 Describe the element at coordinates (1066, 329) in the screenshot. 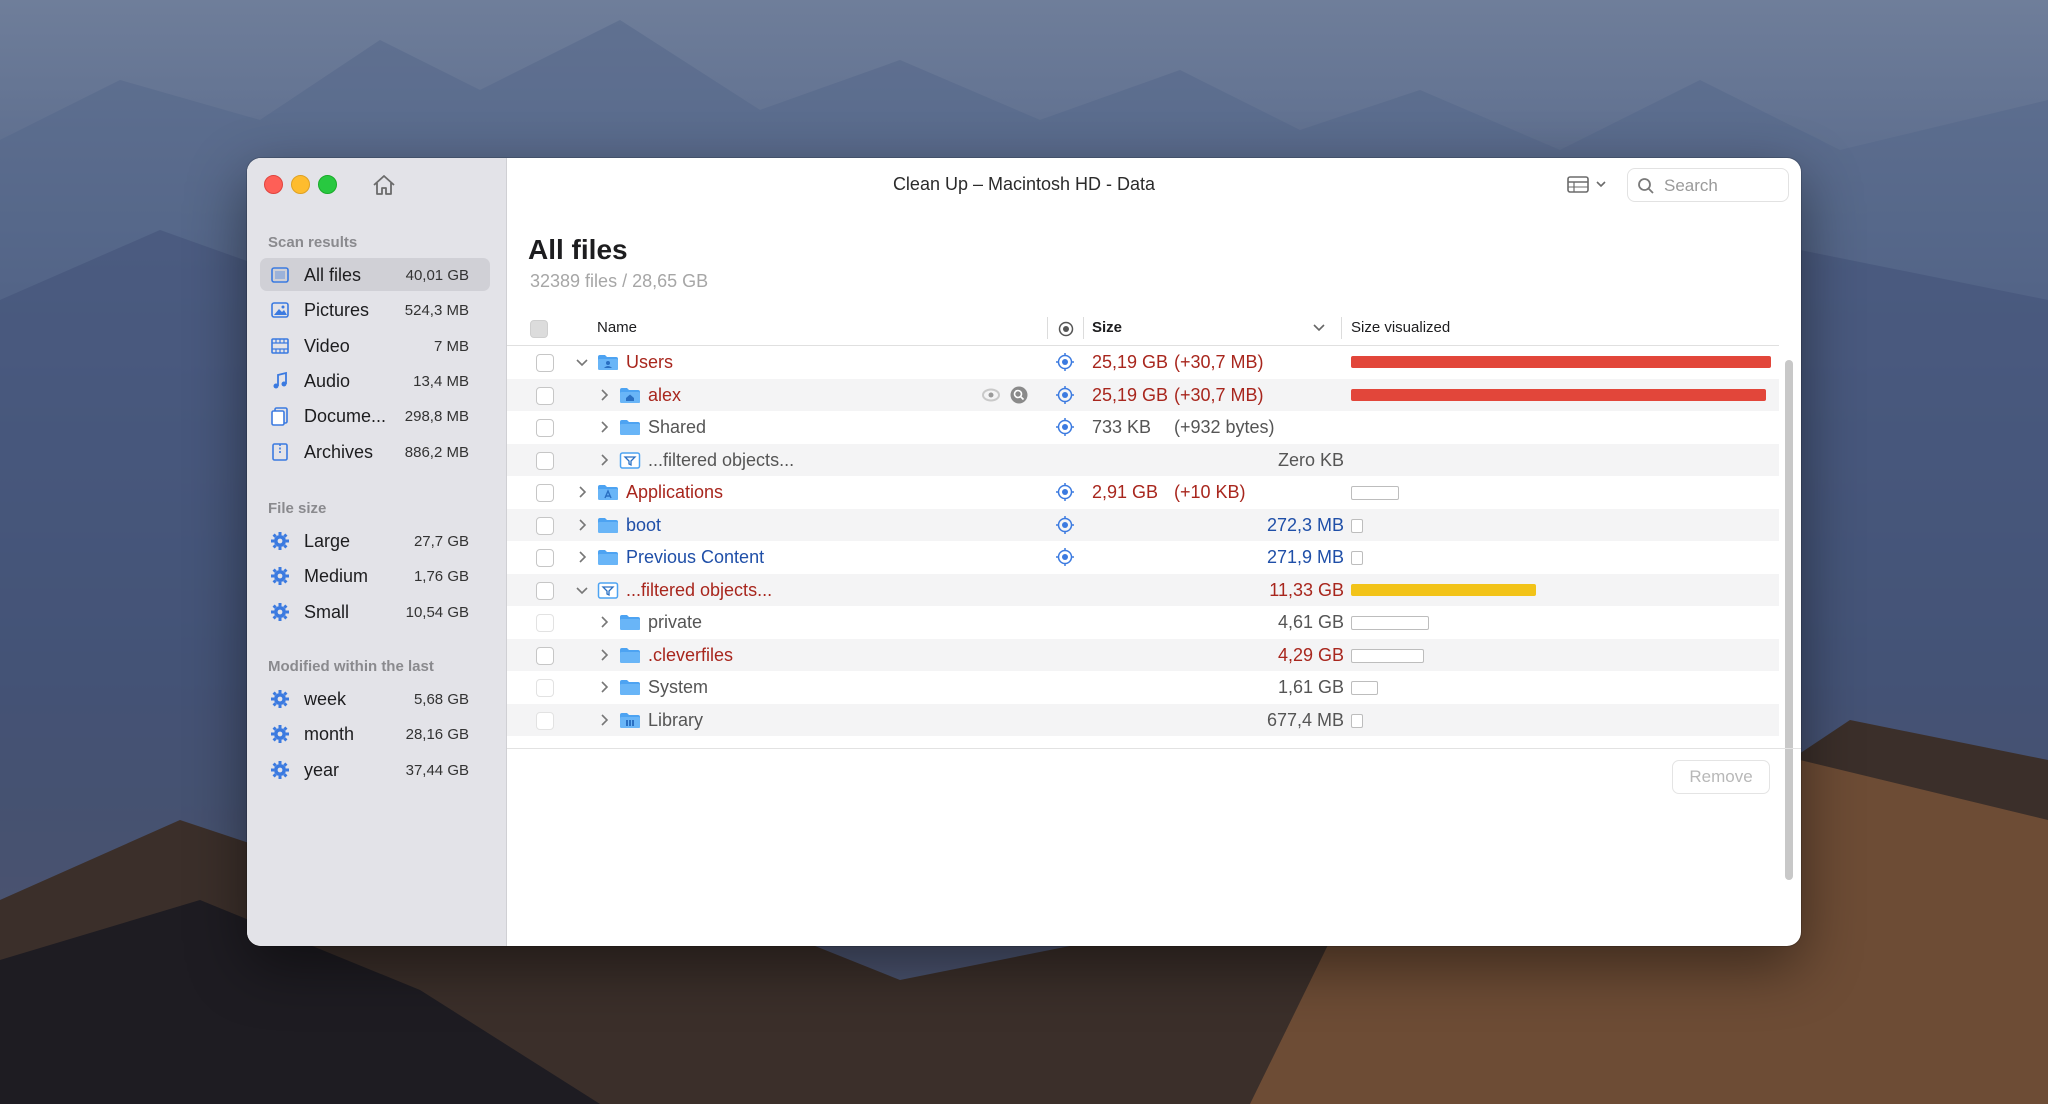

I see `target-column-icon` at that location.